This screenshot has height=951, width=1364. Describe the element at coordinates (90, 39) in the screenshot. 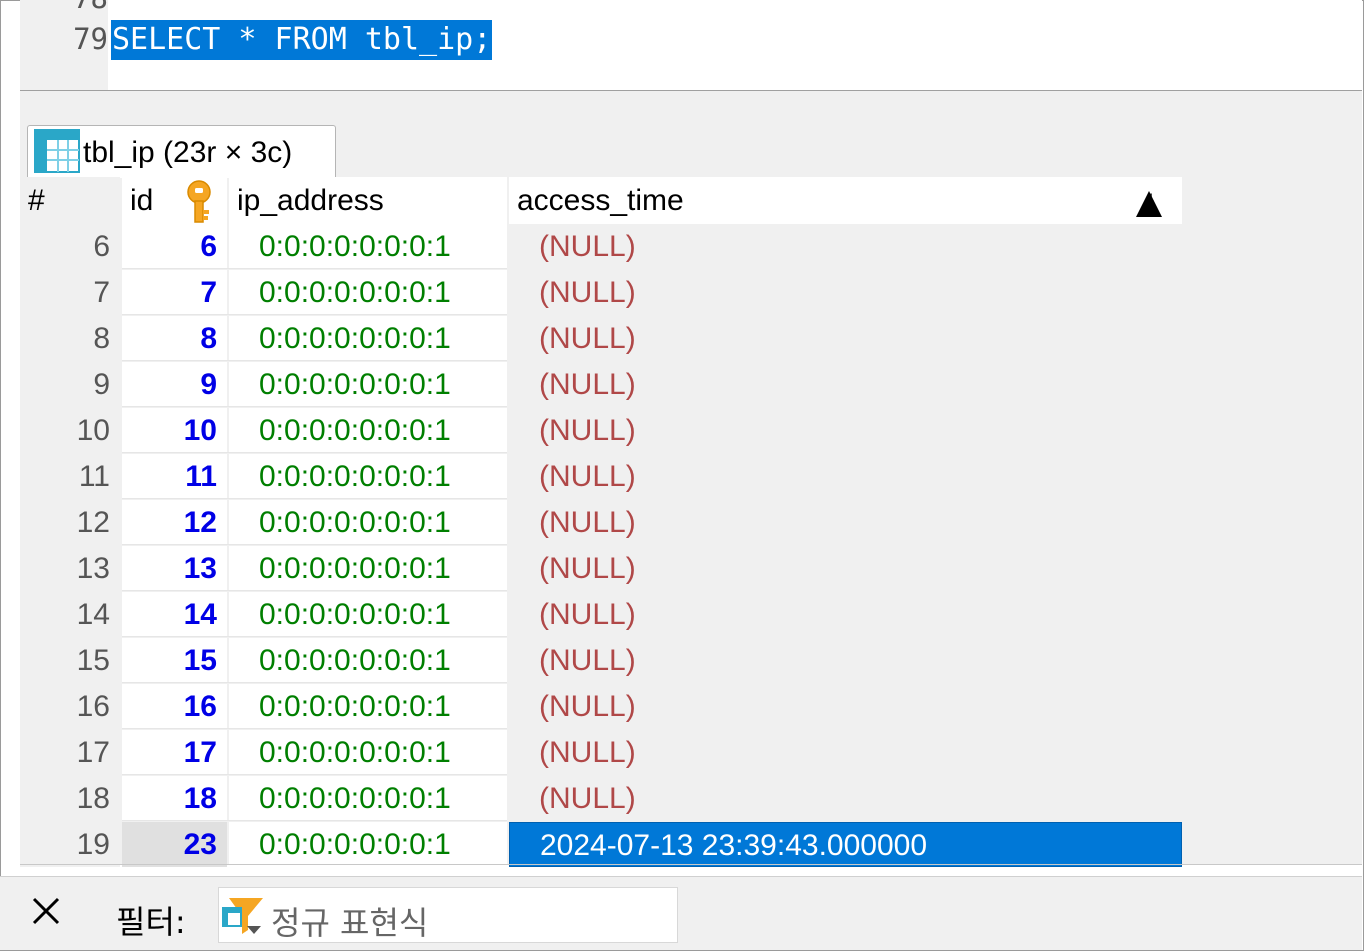

I see `line-number: 79` at that location.